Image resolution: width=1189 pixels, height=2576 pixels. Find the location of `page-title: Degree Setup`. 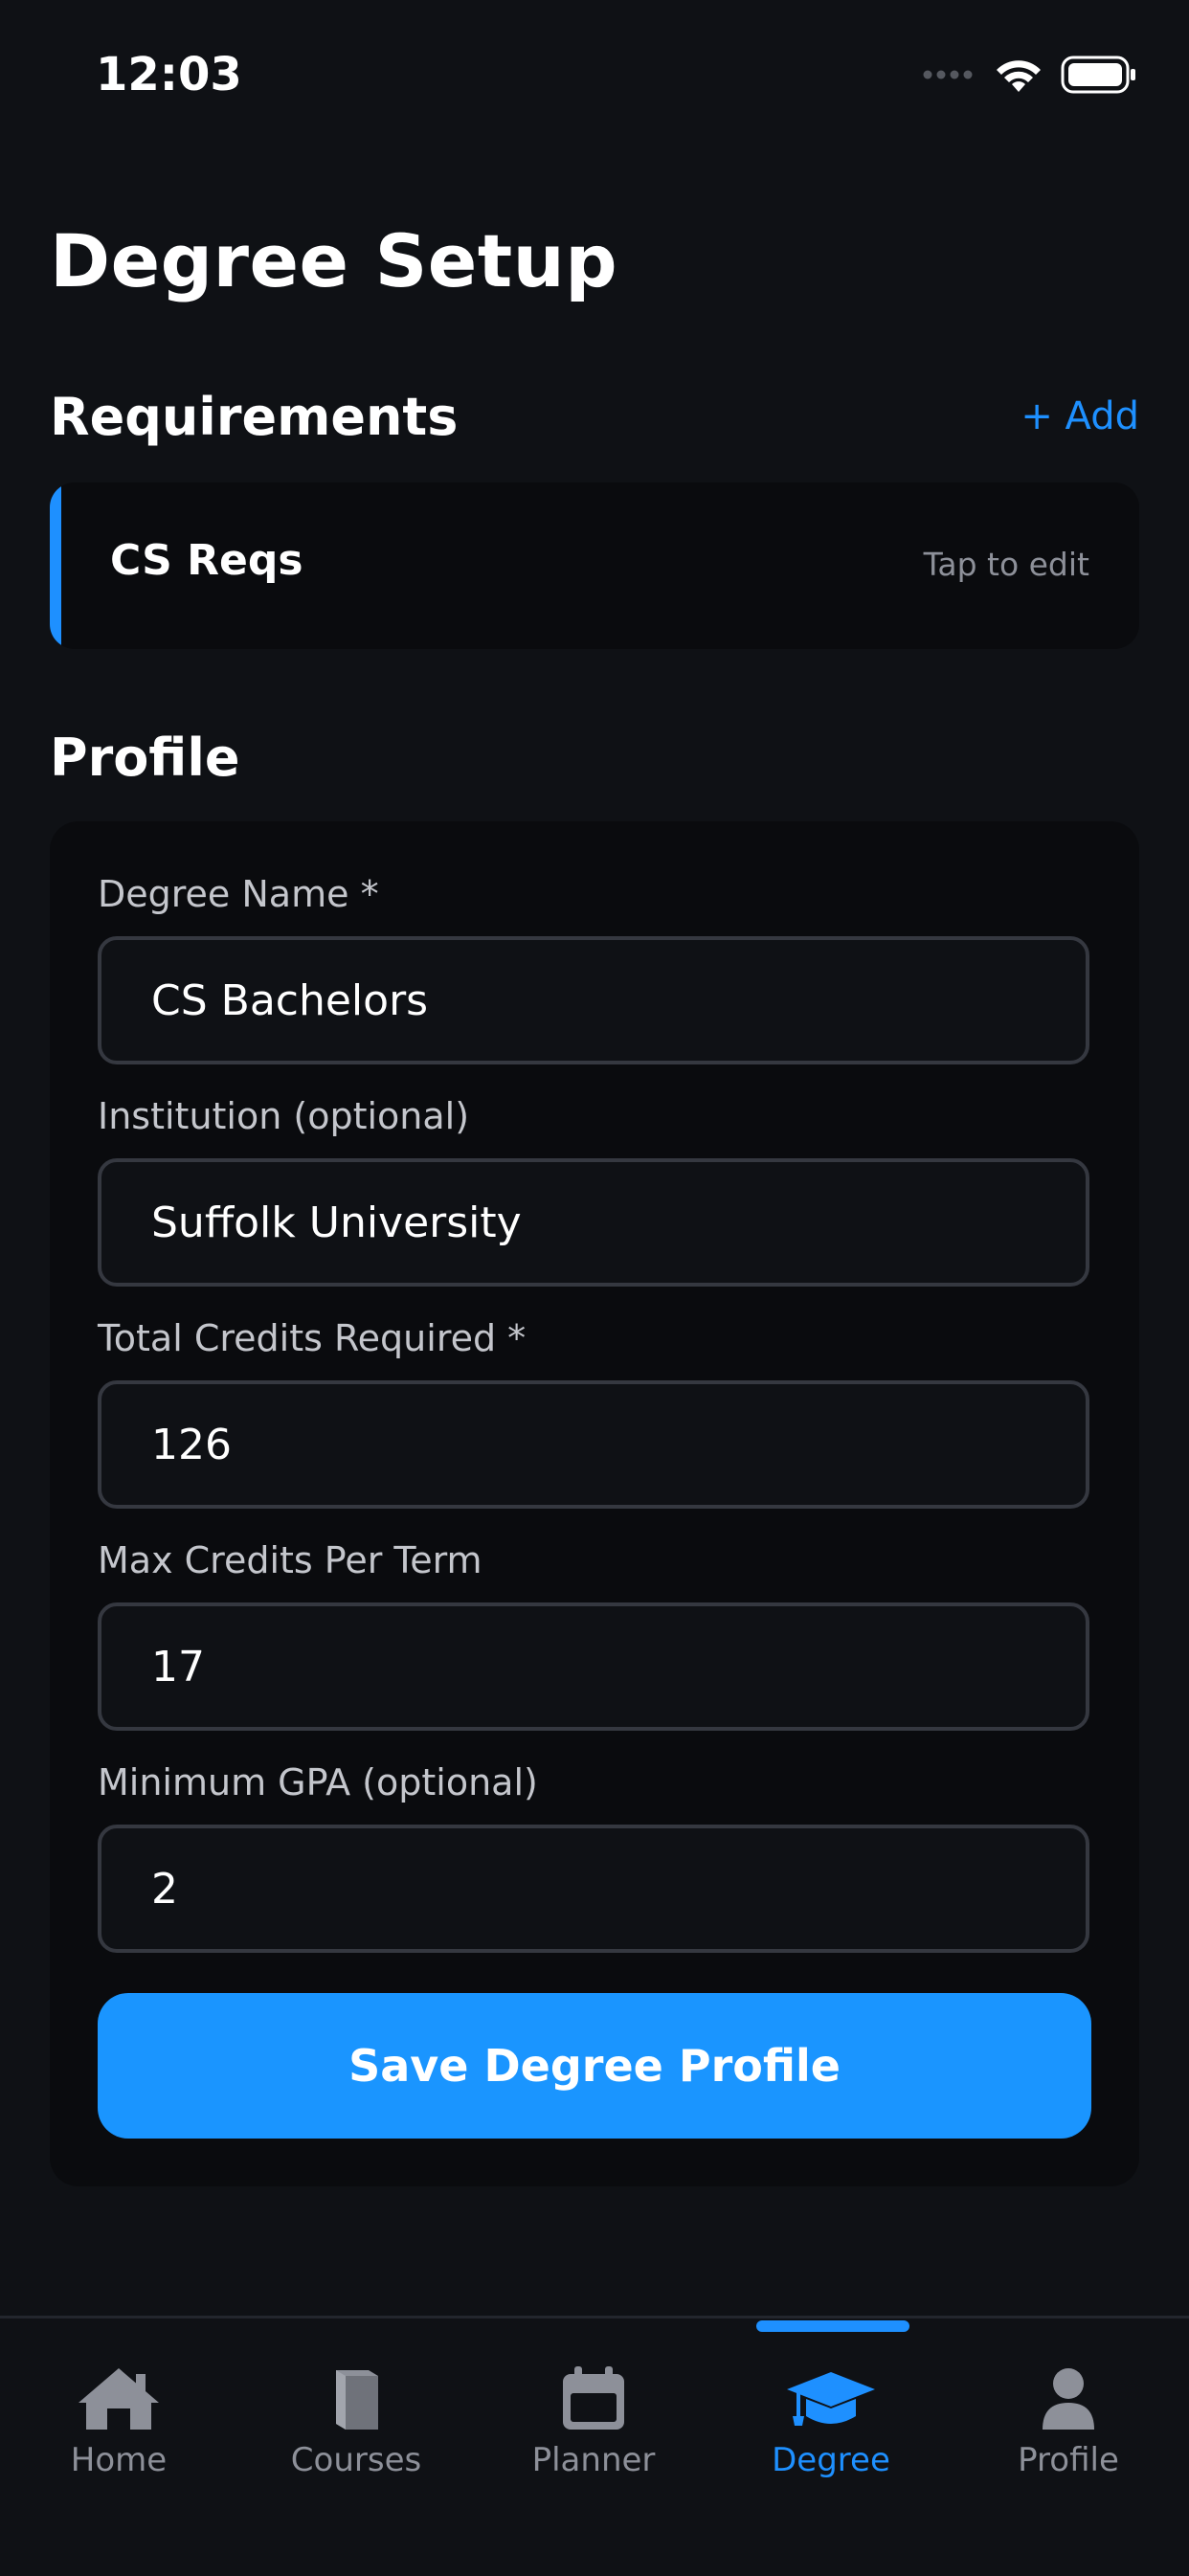

page-title: Degree Setup is located at coordinates (334, 260).